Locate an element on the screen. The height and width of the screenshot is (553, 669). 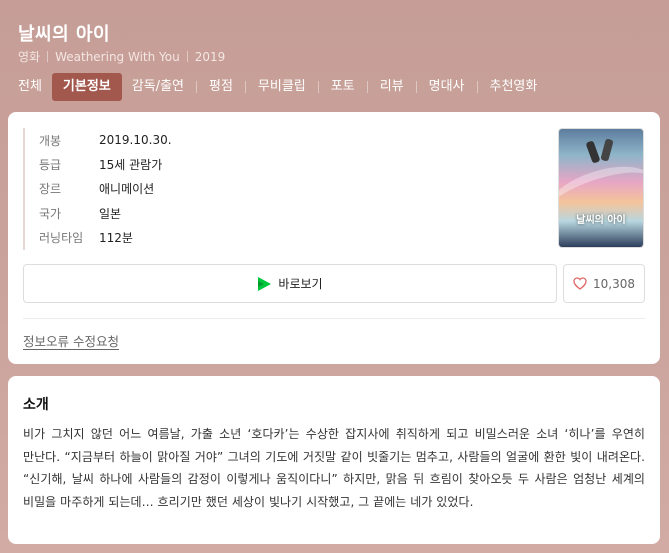
like-button: 10,308 is located at coordinates (604, 283).